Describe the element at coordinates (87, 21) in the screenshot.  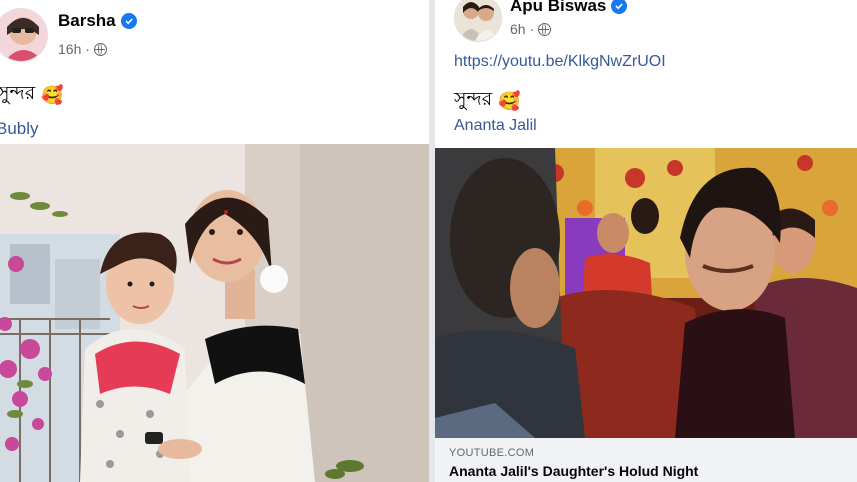
I see `author-name: Barsha` at that location.